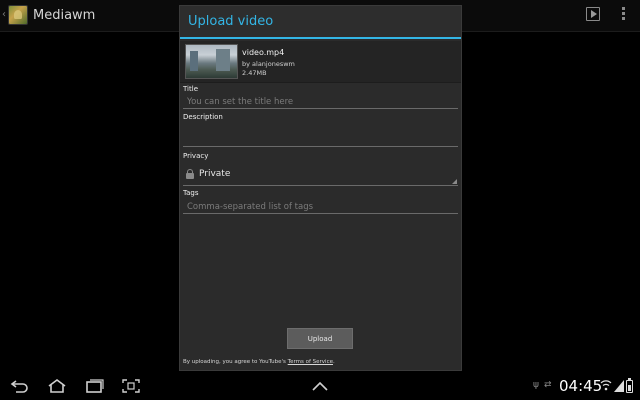 The height and width of the screenshot is (400, 640). What do you see at coordinates (593, 14) in the screenshot?
I see `play-icon` at bounding box center [593, 14].